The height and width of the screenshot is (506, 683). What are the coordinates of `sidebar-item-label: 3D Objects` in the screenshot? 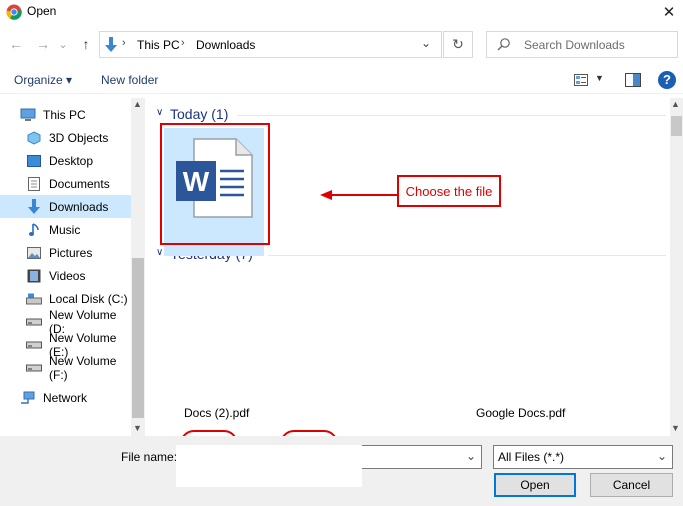 It's located at (79, 137).